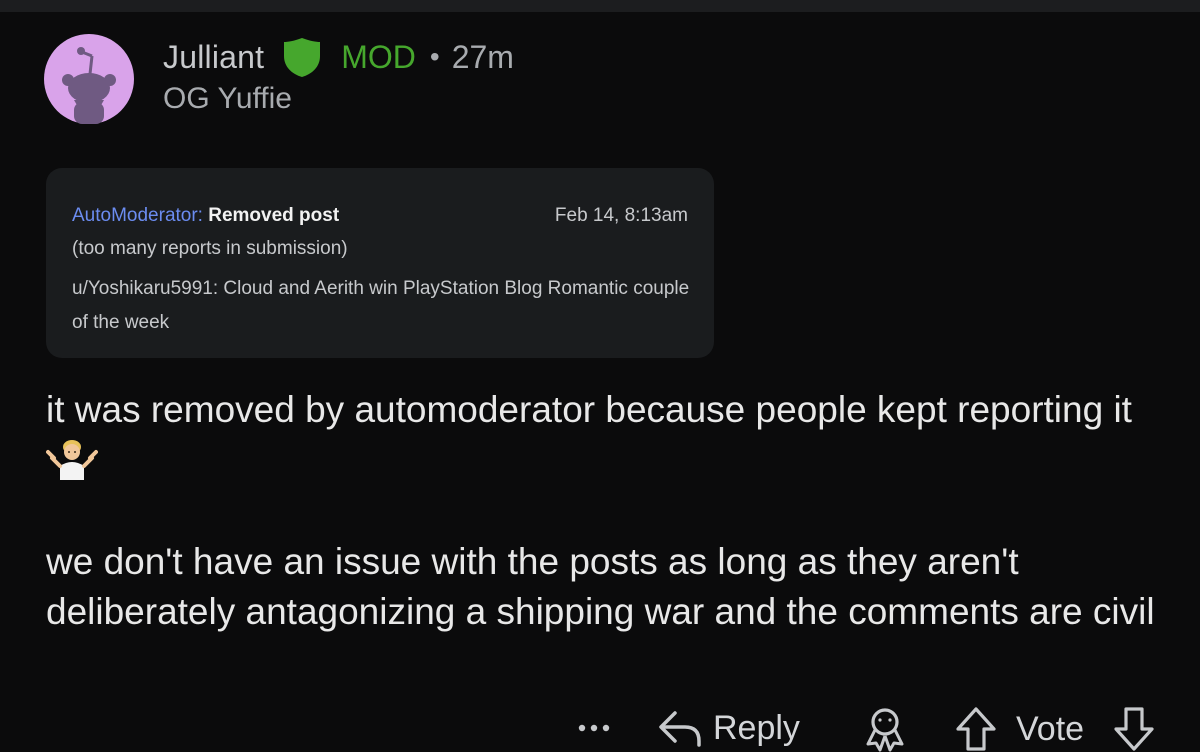  What do you see at coordinates (72, 459) in the screenshot?
I see `person-shrugging-emoji-icon` at bounding box center [72, 459].